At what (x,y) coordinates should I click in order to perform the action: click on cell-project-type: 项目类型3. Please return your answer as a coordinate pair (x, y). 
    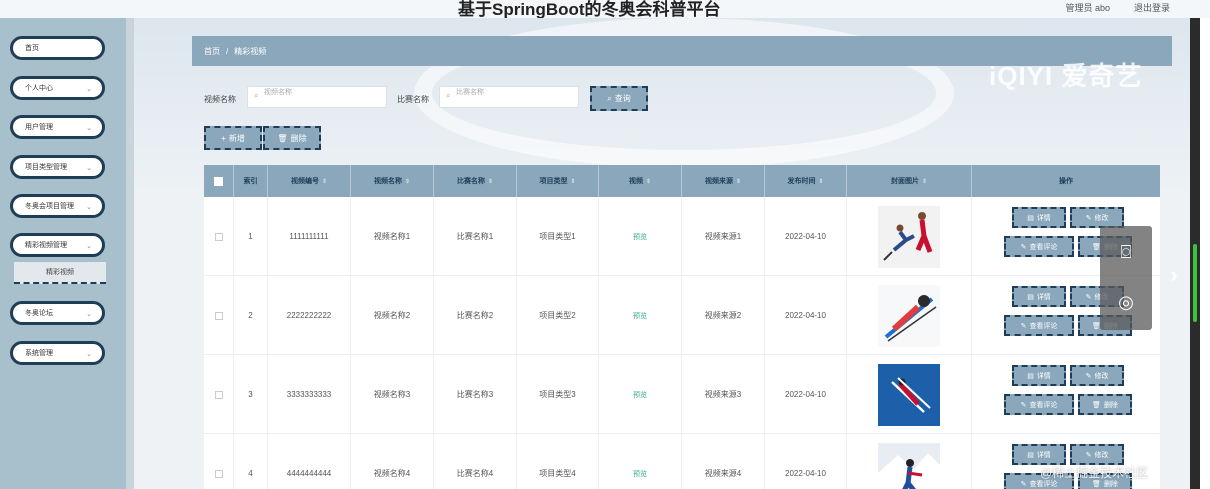
    Looking at the image, I should click on (558, 394).